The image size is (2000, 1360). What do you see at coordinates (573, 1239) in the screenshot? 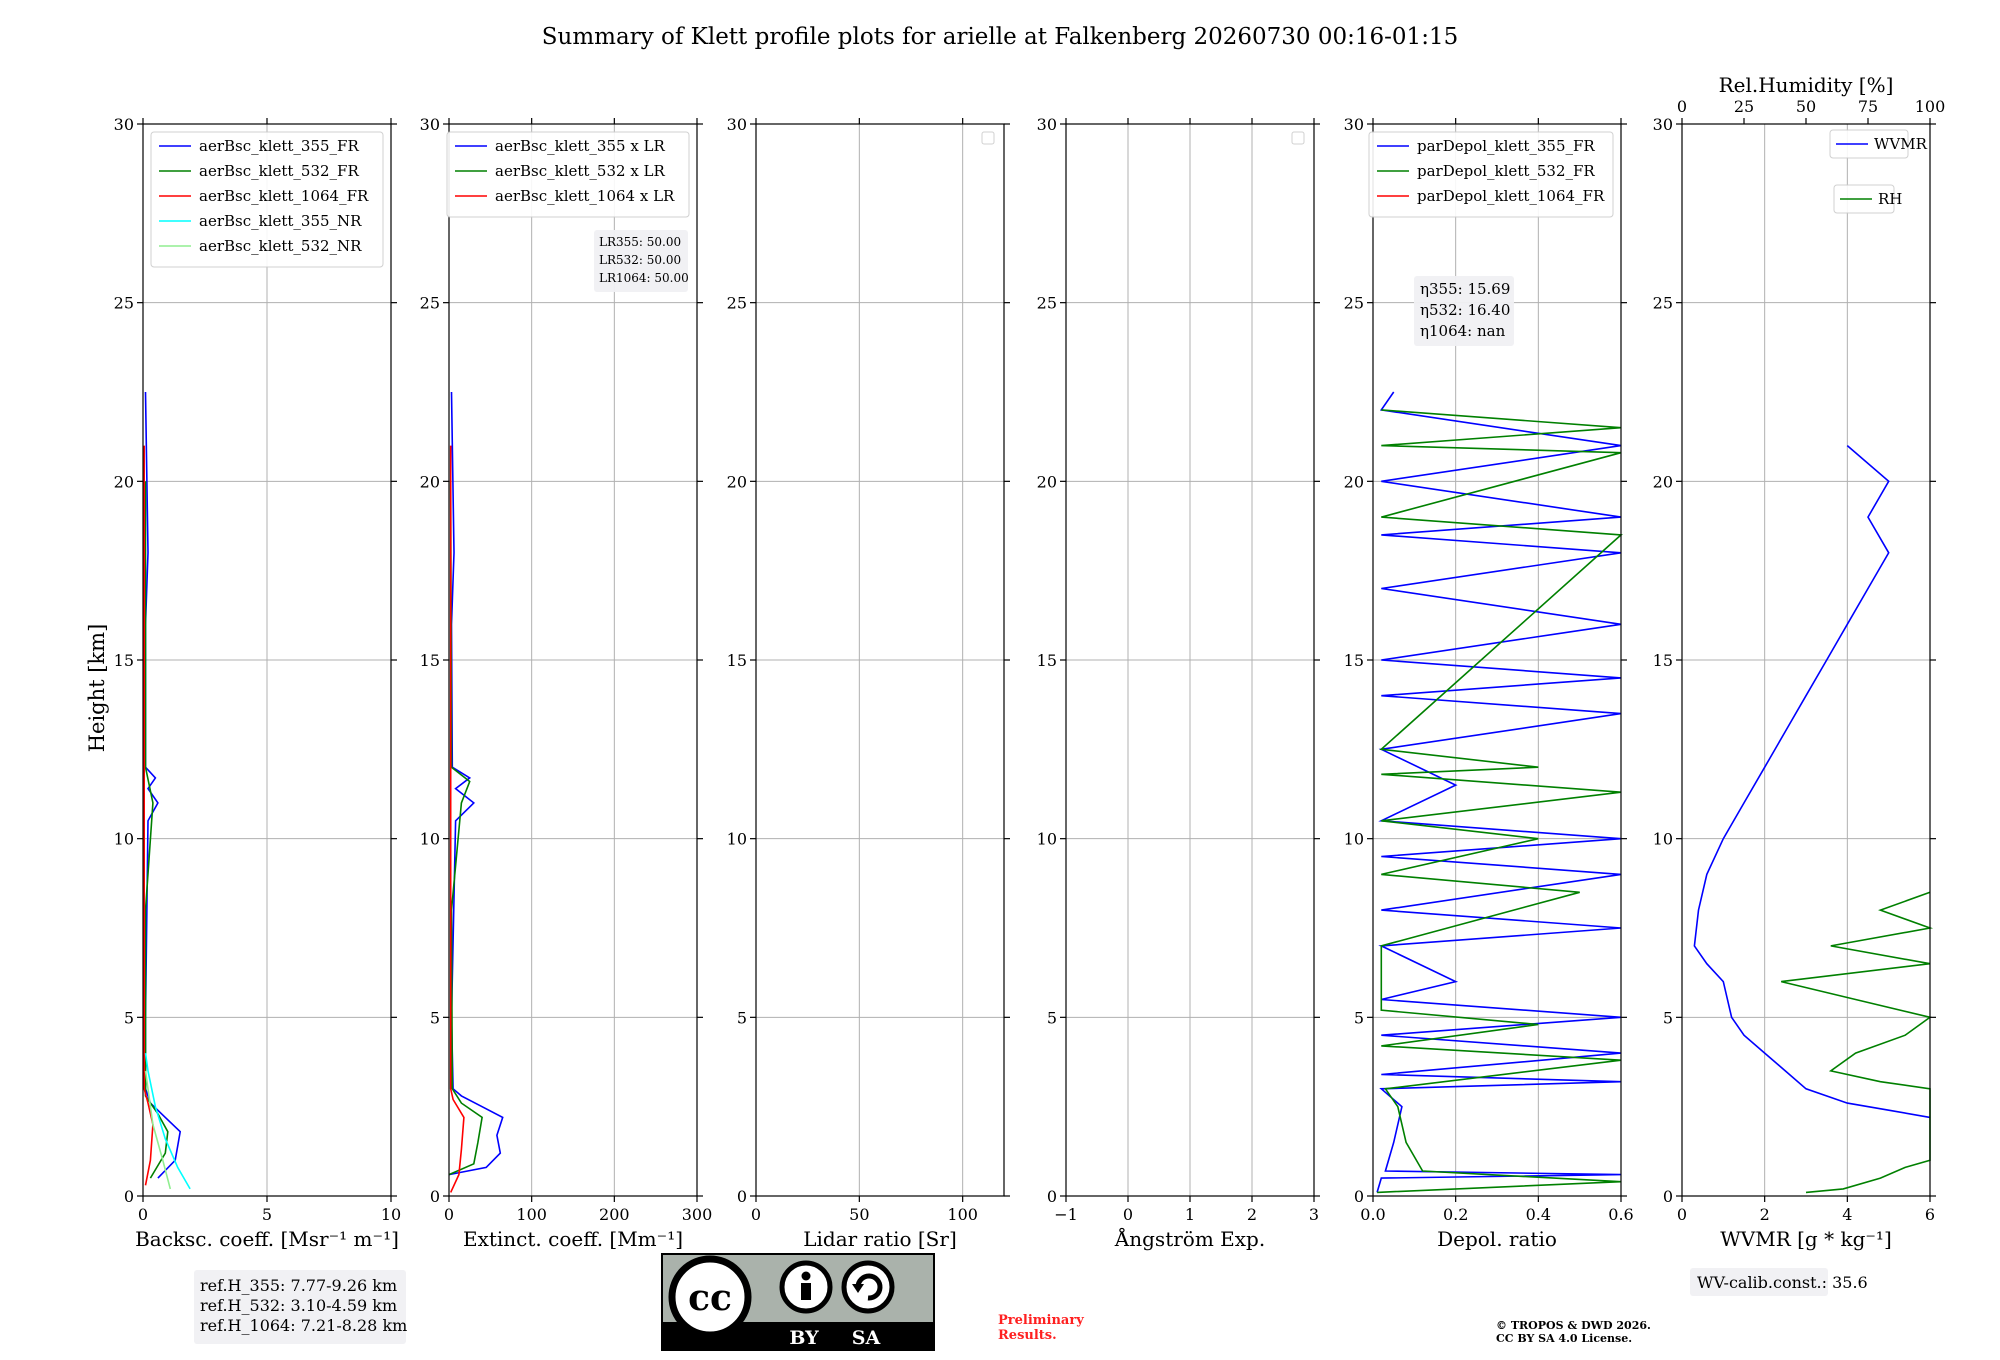
I see `x-axis-label: Extinct. coeff. [Mm⁻¹]` at bounding box center [573, 1239].